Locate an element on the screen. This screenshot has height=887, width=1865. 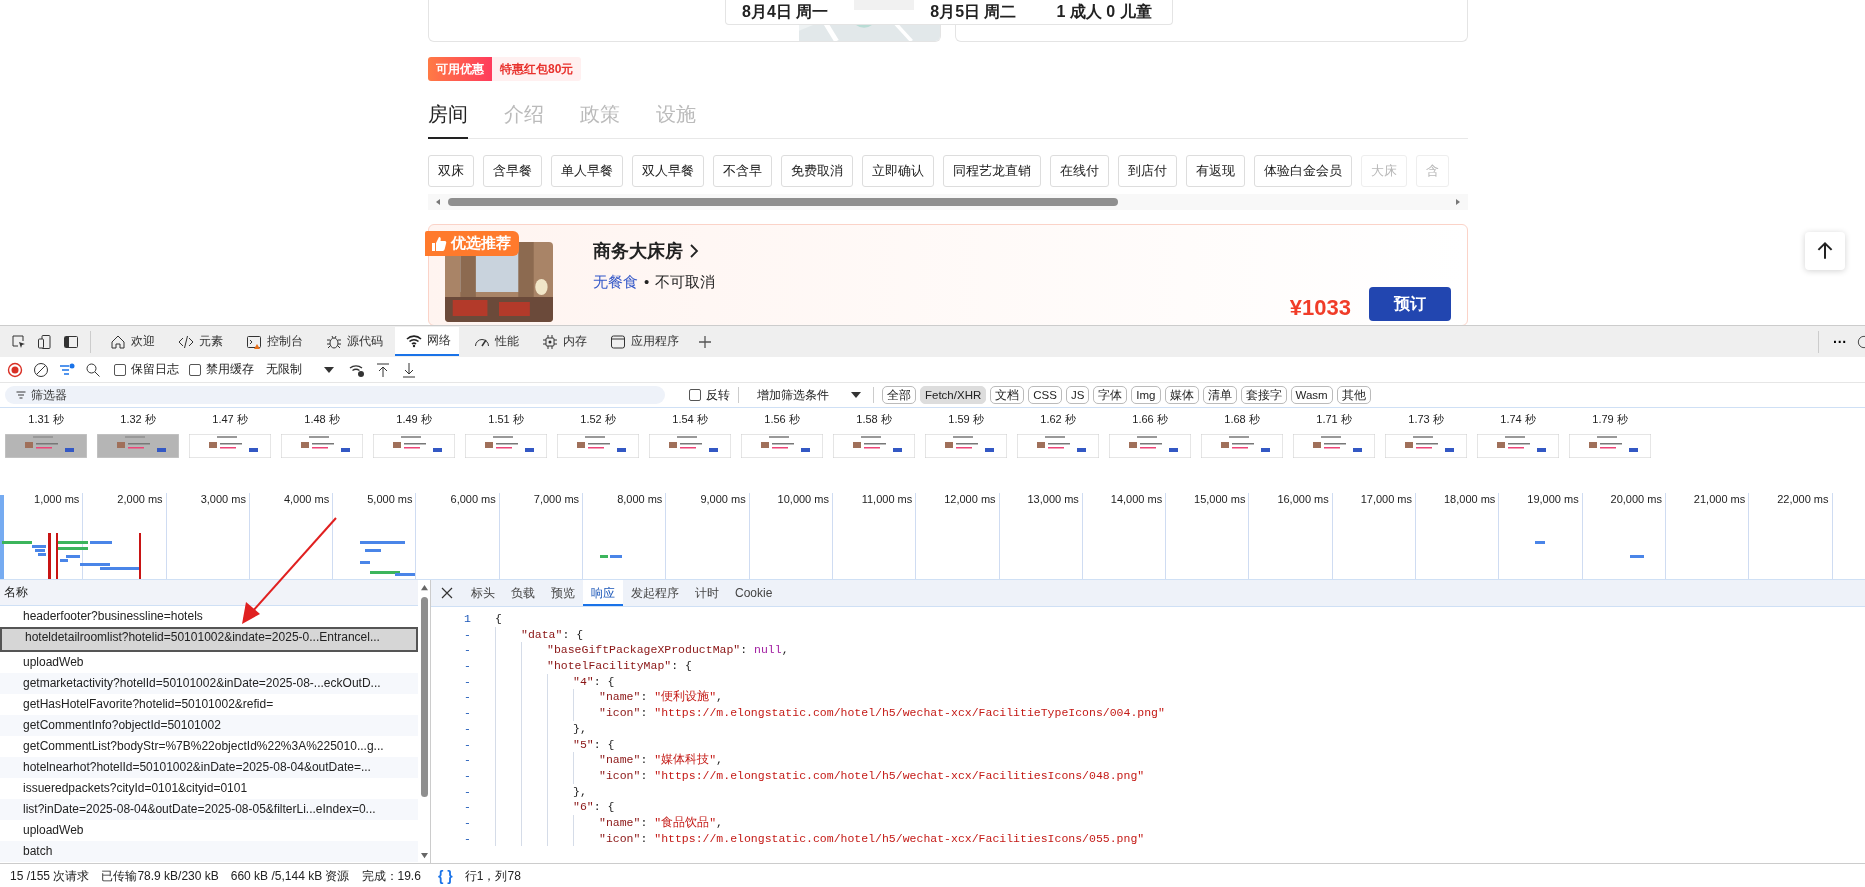
type-filter-button: Fetch/XHR is located at coordinates (953, 395).